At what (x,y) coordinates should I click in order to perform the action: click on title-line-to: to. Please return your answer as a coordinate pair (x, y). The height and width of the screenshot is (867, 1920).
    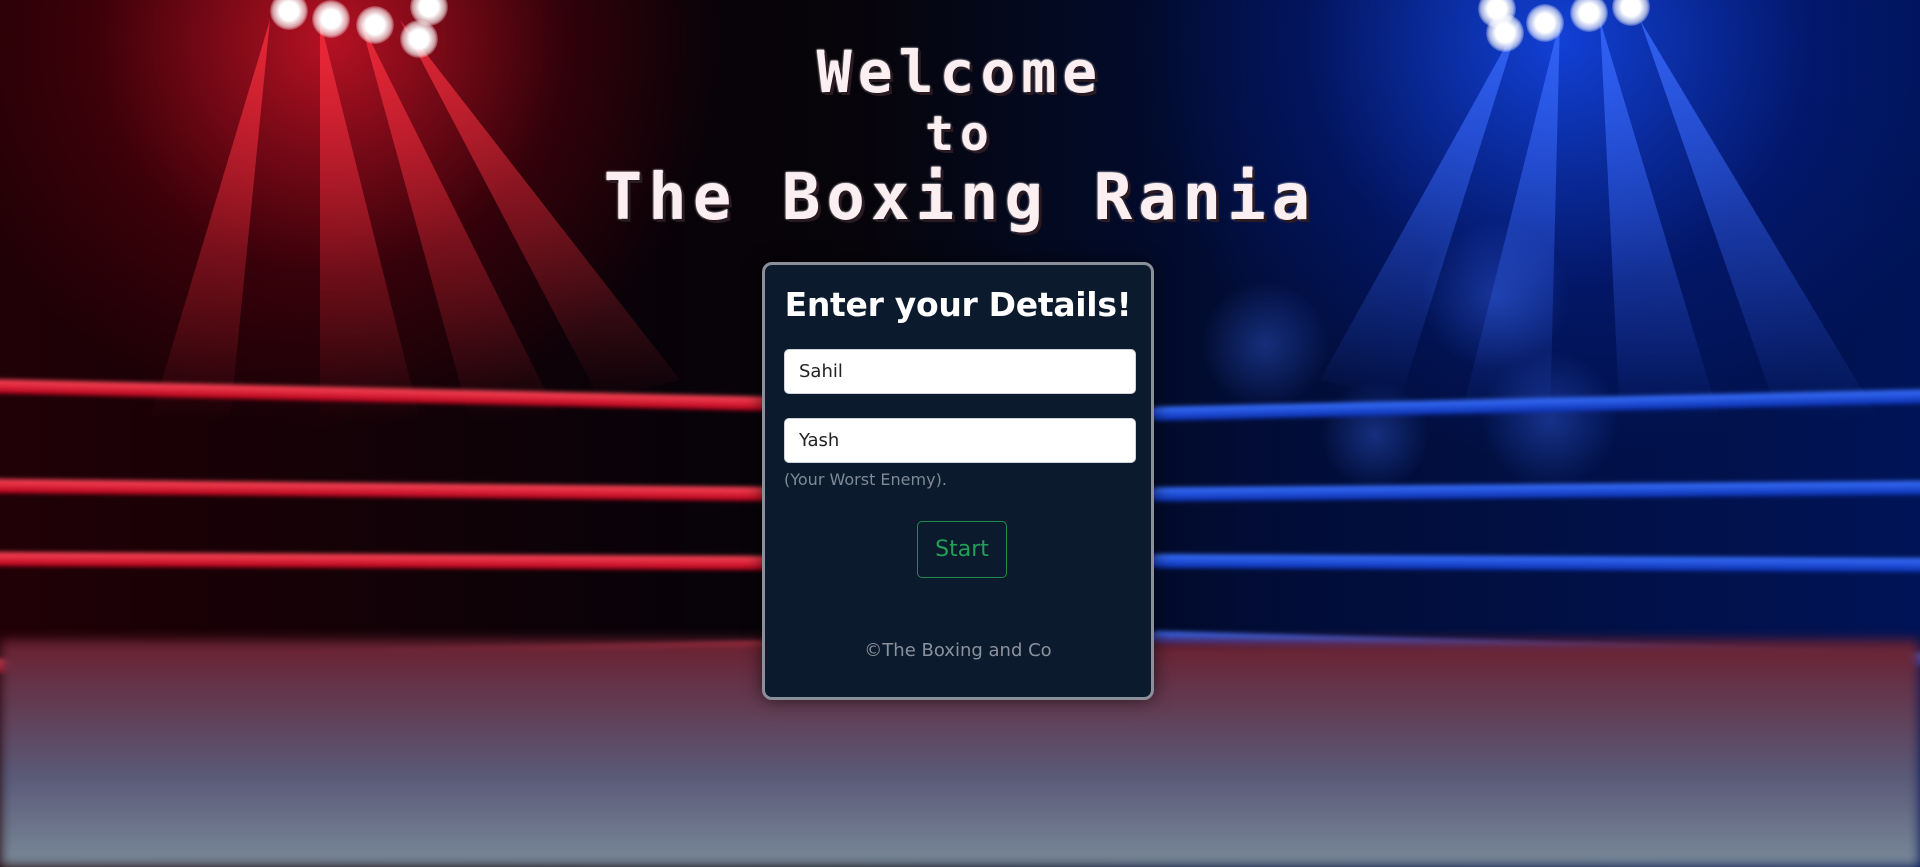
    Looking at the image, I should click on (960, 134).